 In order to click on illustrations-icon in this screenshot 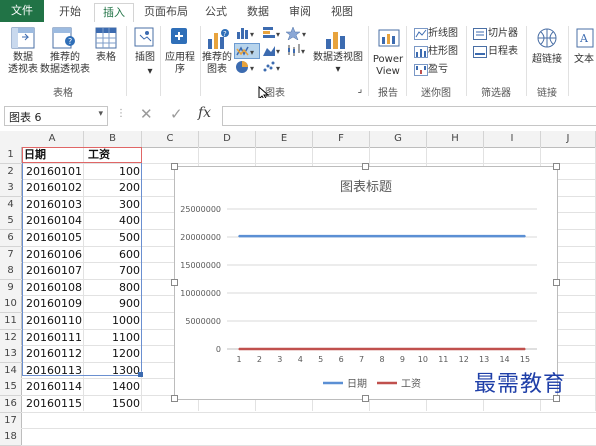, I will do `click(144, 38)`.